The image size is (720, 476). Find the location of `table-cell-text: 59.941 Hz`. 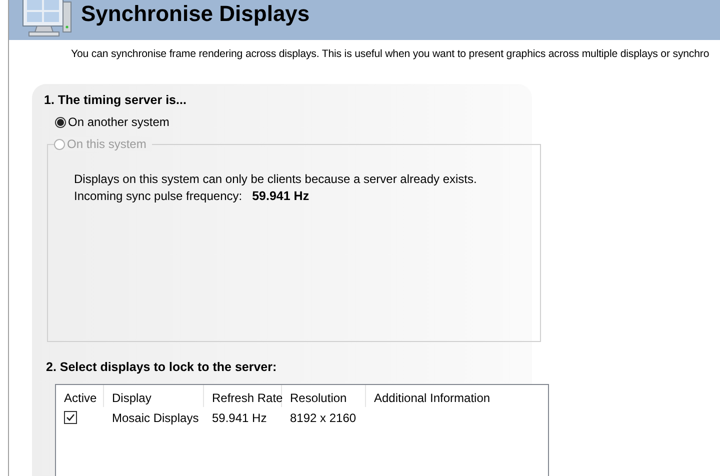

table-cell-text: 59.941 Hz is located at coordinates (239, 418).